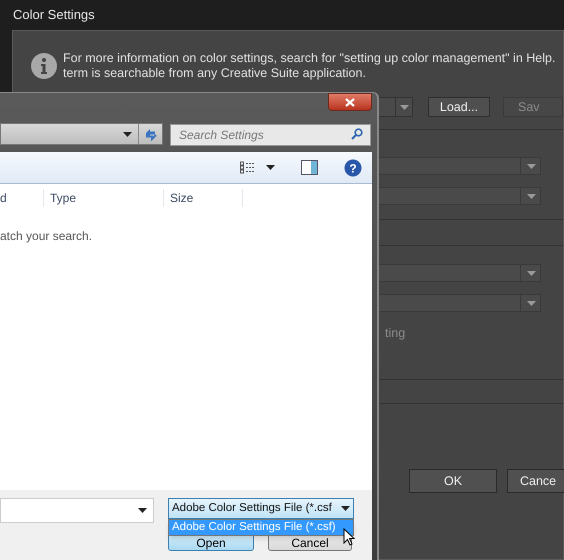 The height and width of the screenshot is (560, 564). What do you see at coordinates (453, 481) in the screenshot?
I see `ok-button: OK` at bounding box center [453, 481].